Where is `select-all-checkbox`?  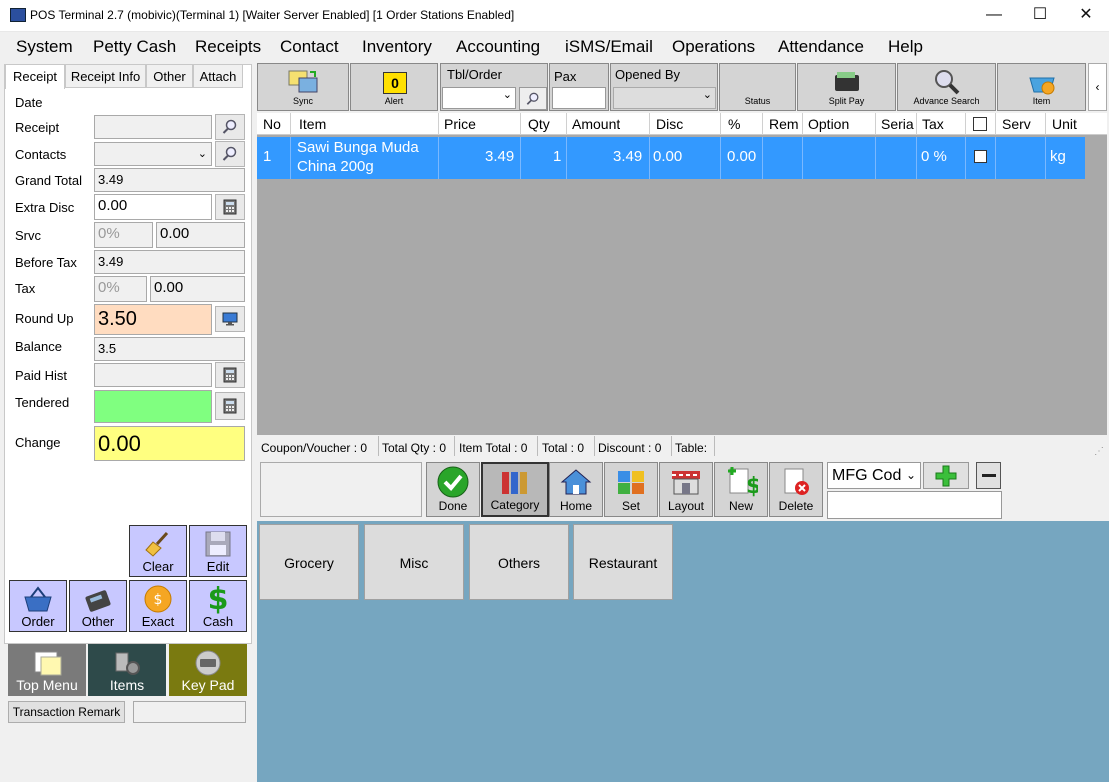
select-all-checkbox is located at coordinates (980, 124).